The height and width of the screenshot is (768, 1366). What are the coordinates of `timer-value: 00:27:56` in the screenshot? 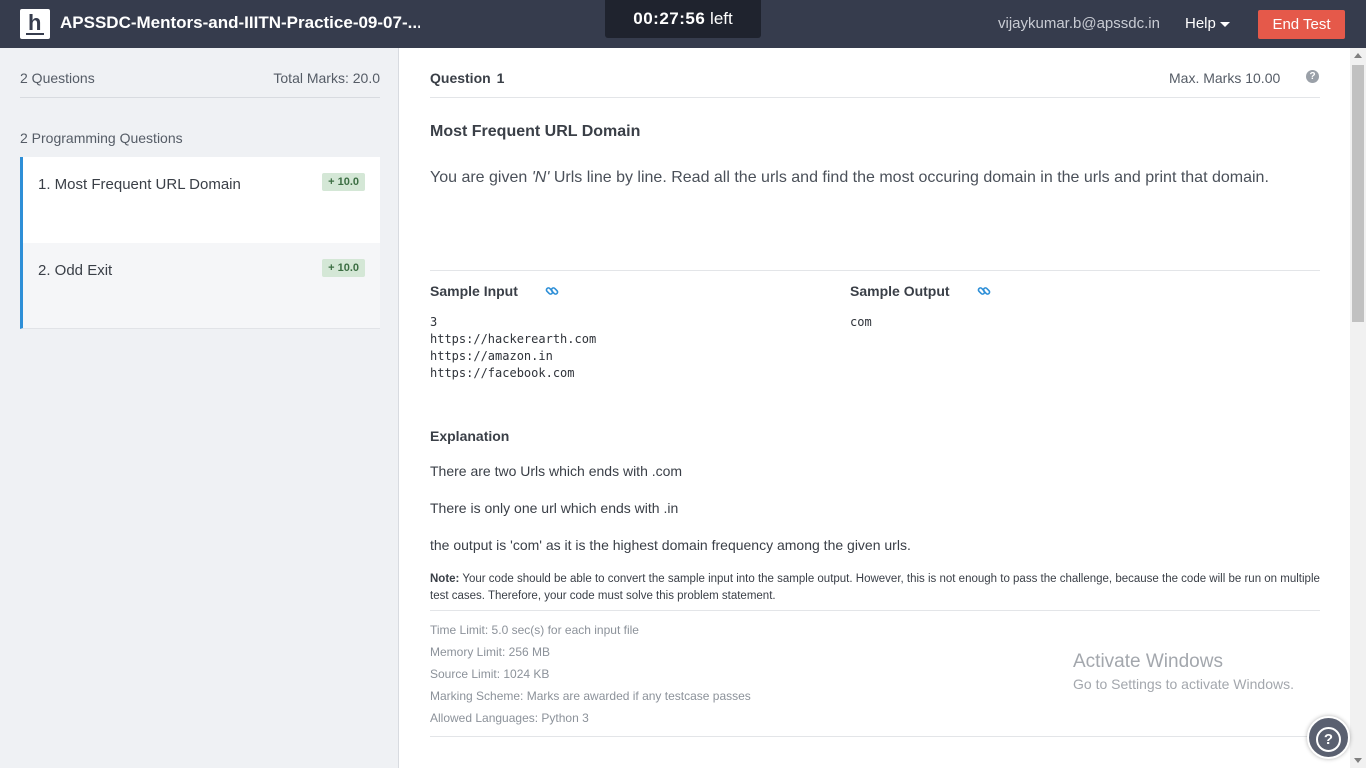 It's located at (669, 18).